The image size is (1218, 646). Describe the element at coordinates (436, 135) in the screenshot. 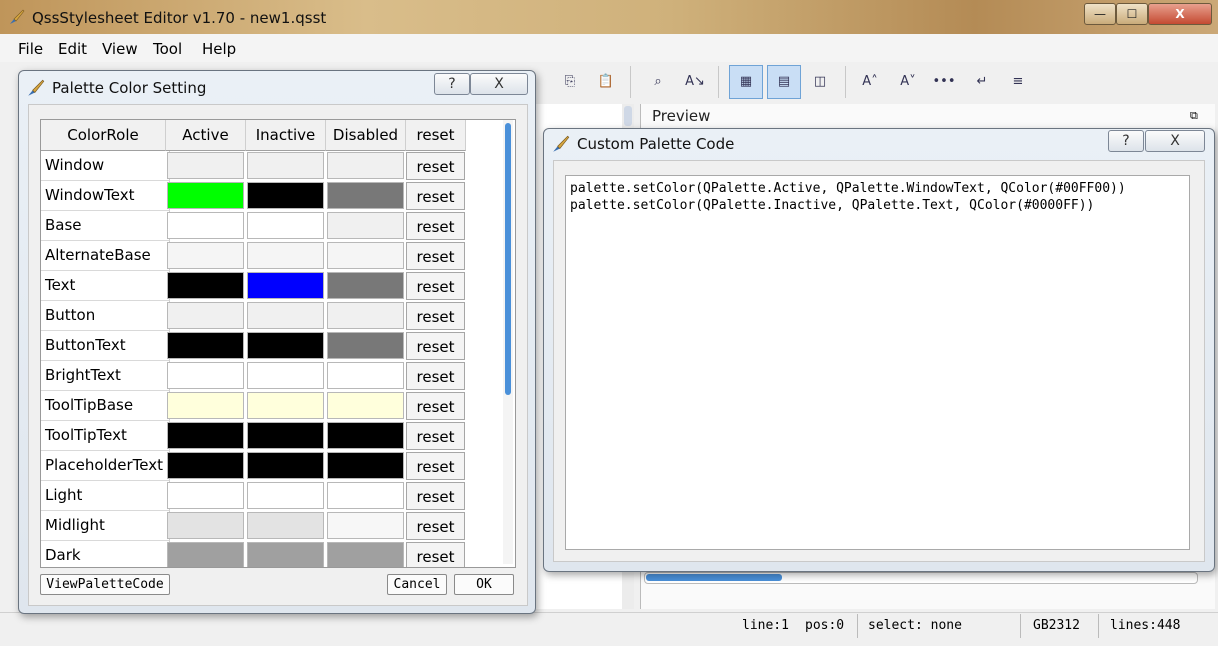

I see `column-header-reset: reset` at that location.